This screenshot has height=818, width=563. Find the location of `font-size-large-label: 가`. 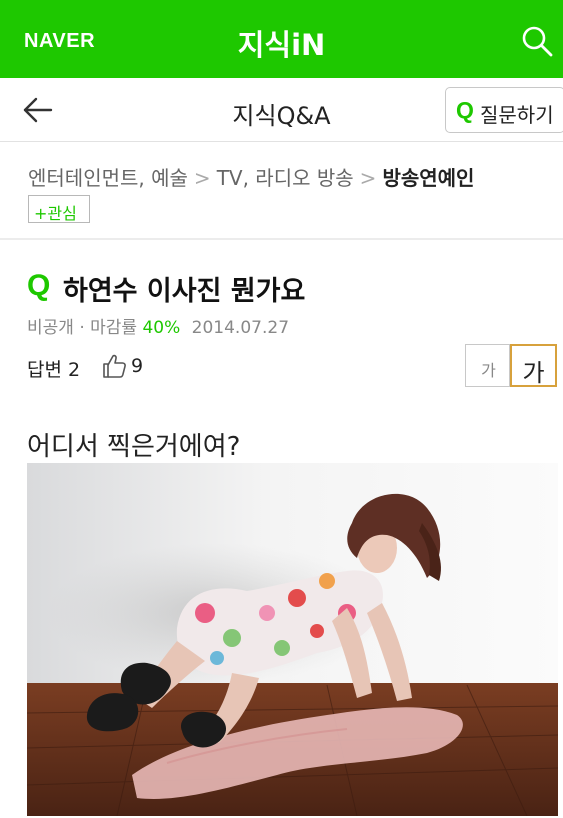

font-size-large-label: 가 is located at coordinates (533, 373).